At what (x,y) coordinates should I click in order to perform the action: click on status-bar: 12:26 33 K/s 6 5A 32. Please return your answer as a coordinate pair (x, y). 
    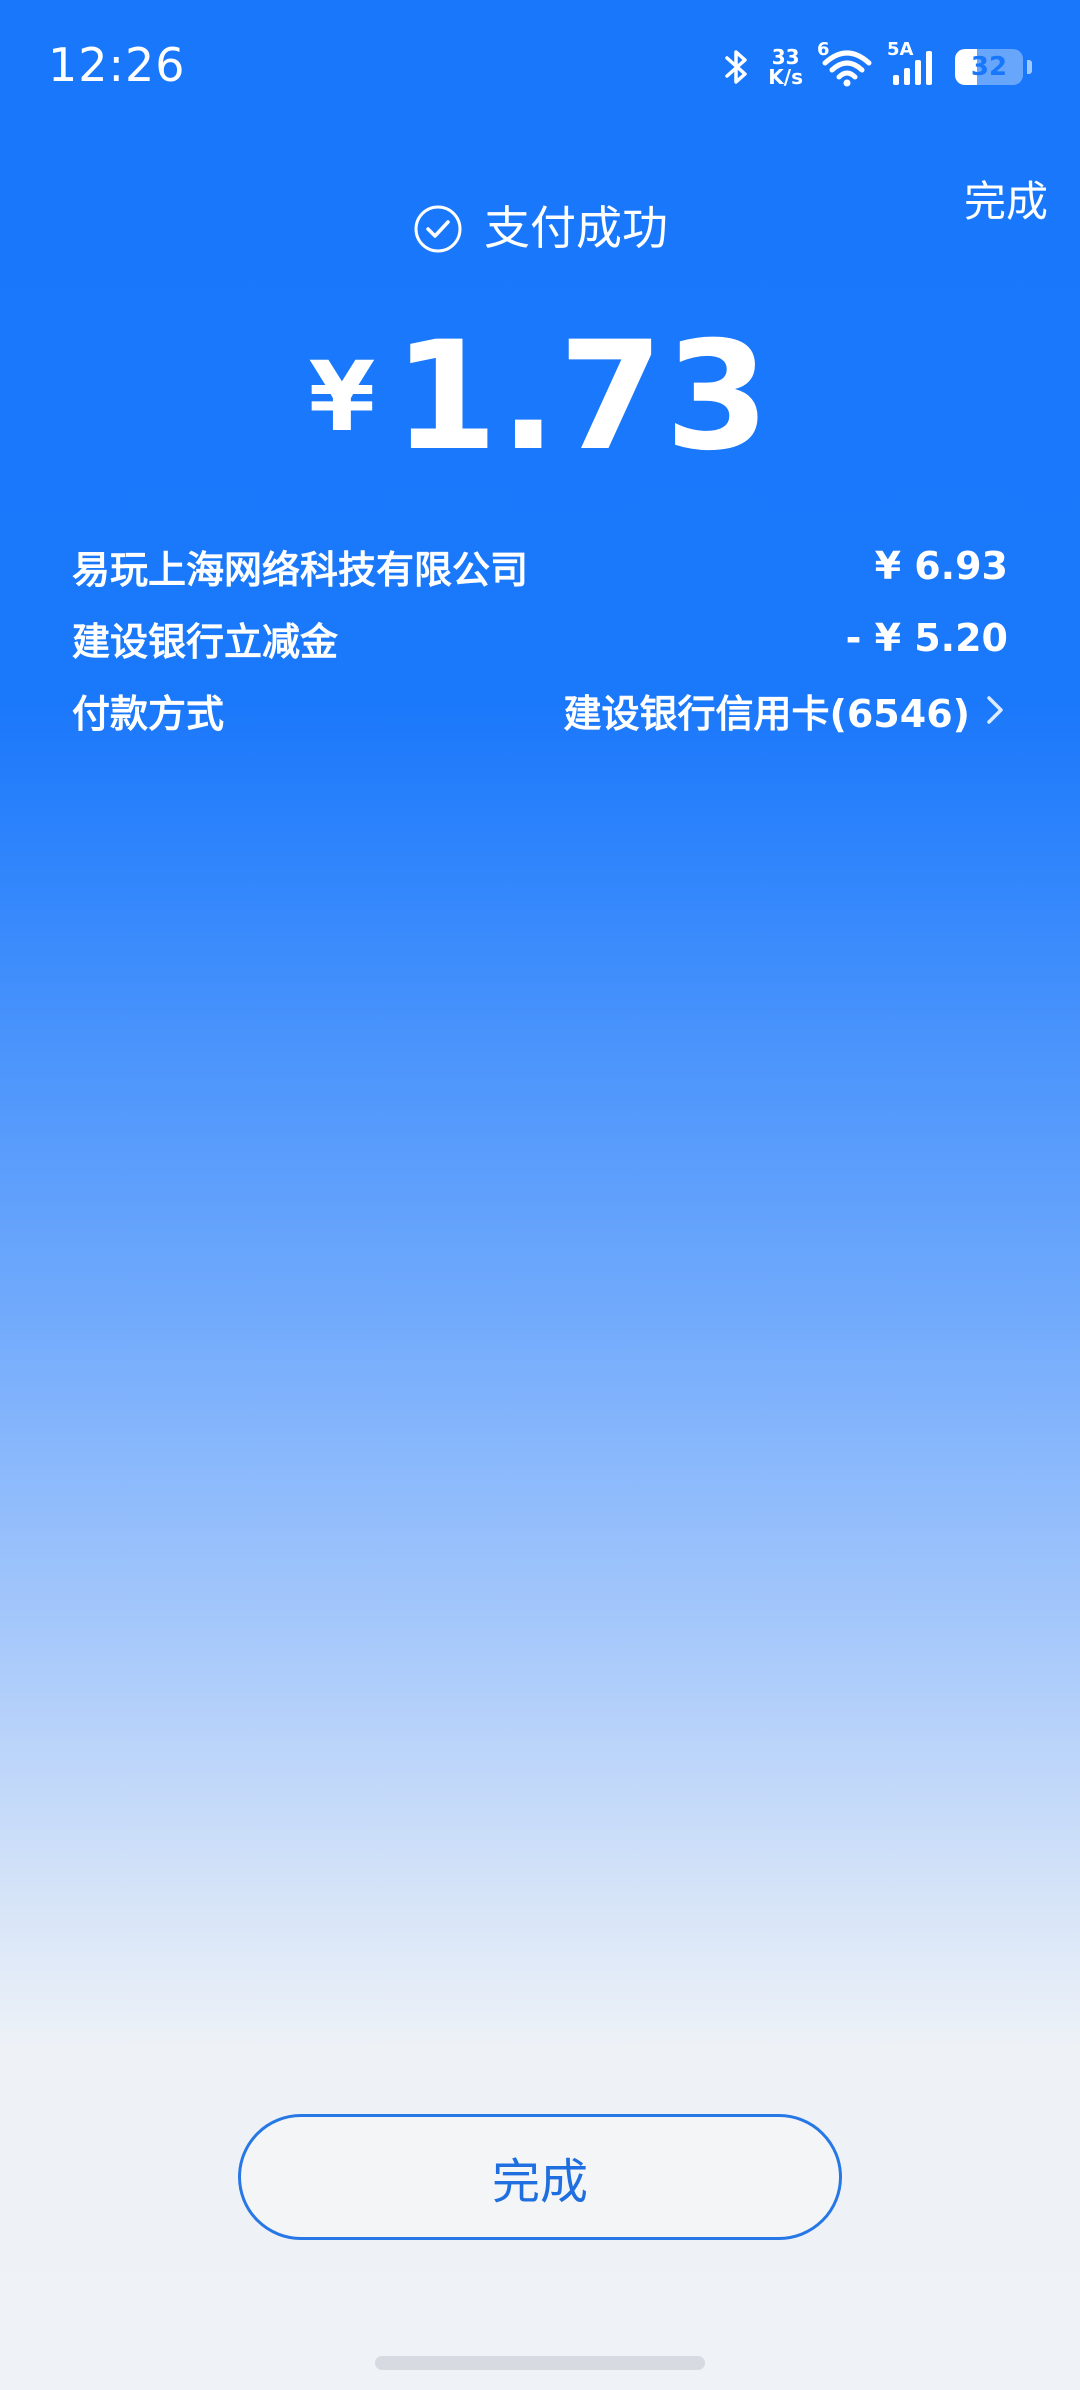
    Looking at the image, I should click on (540, 65).